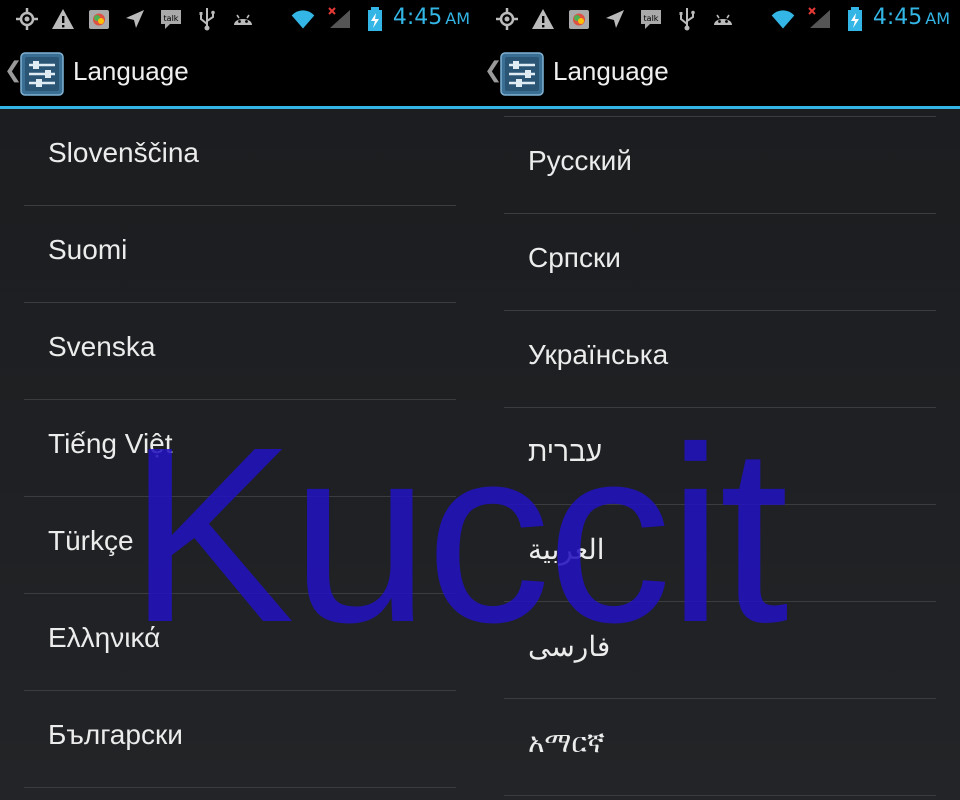  Describe the element at coordinates (569, 646) in the screenshot. I see `language-label: فارسی` at that location.